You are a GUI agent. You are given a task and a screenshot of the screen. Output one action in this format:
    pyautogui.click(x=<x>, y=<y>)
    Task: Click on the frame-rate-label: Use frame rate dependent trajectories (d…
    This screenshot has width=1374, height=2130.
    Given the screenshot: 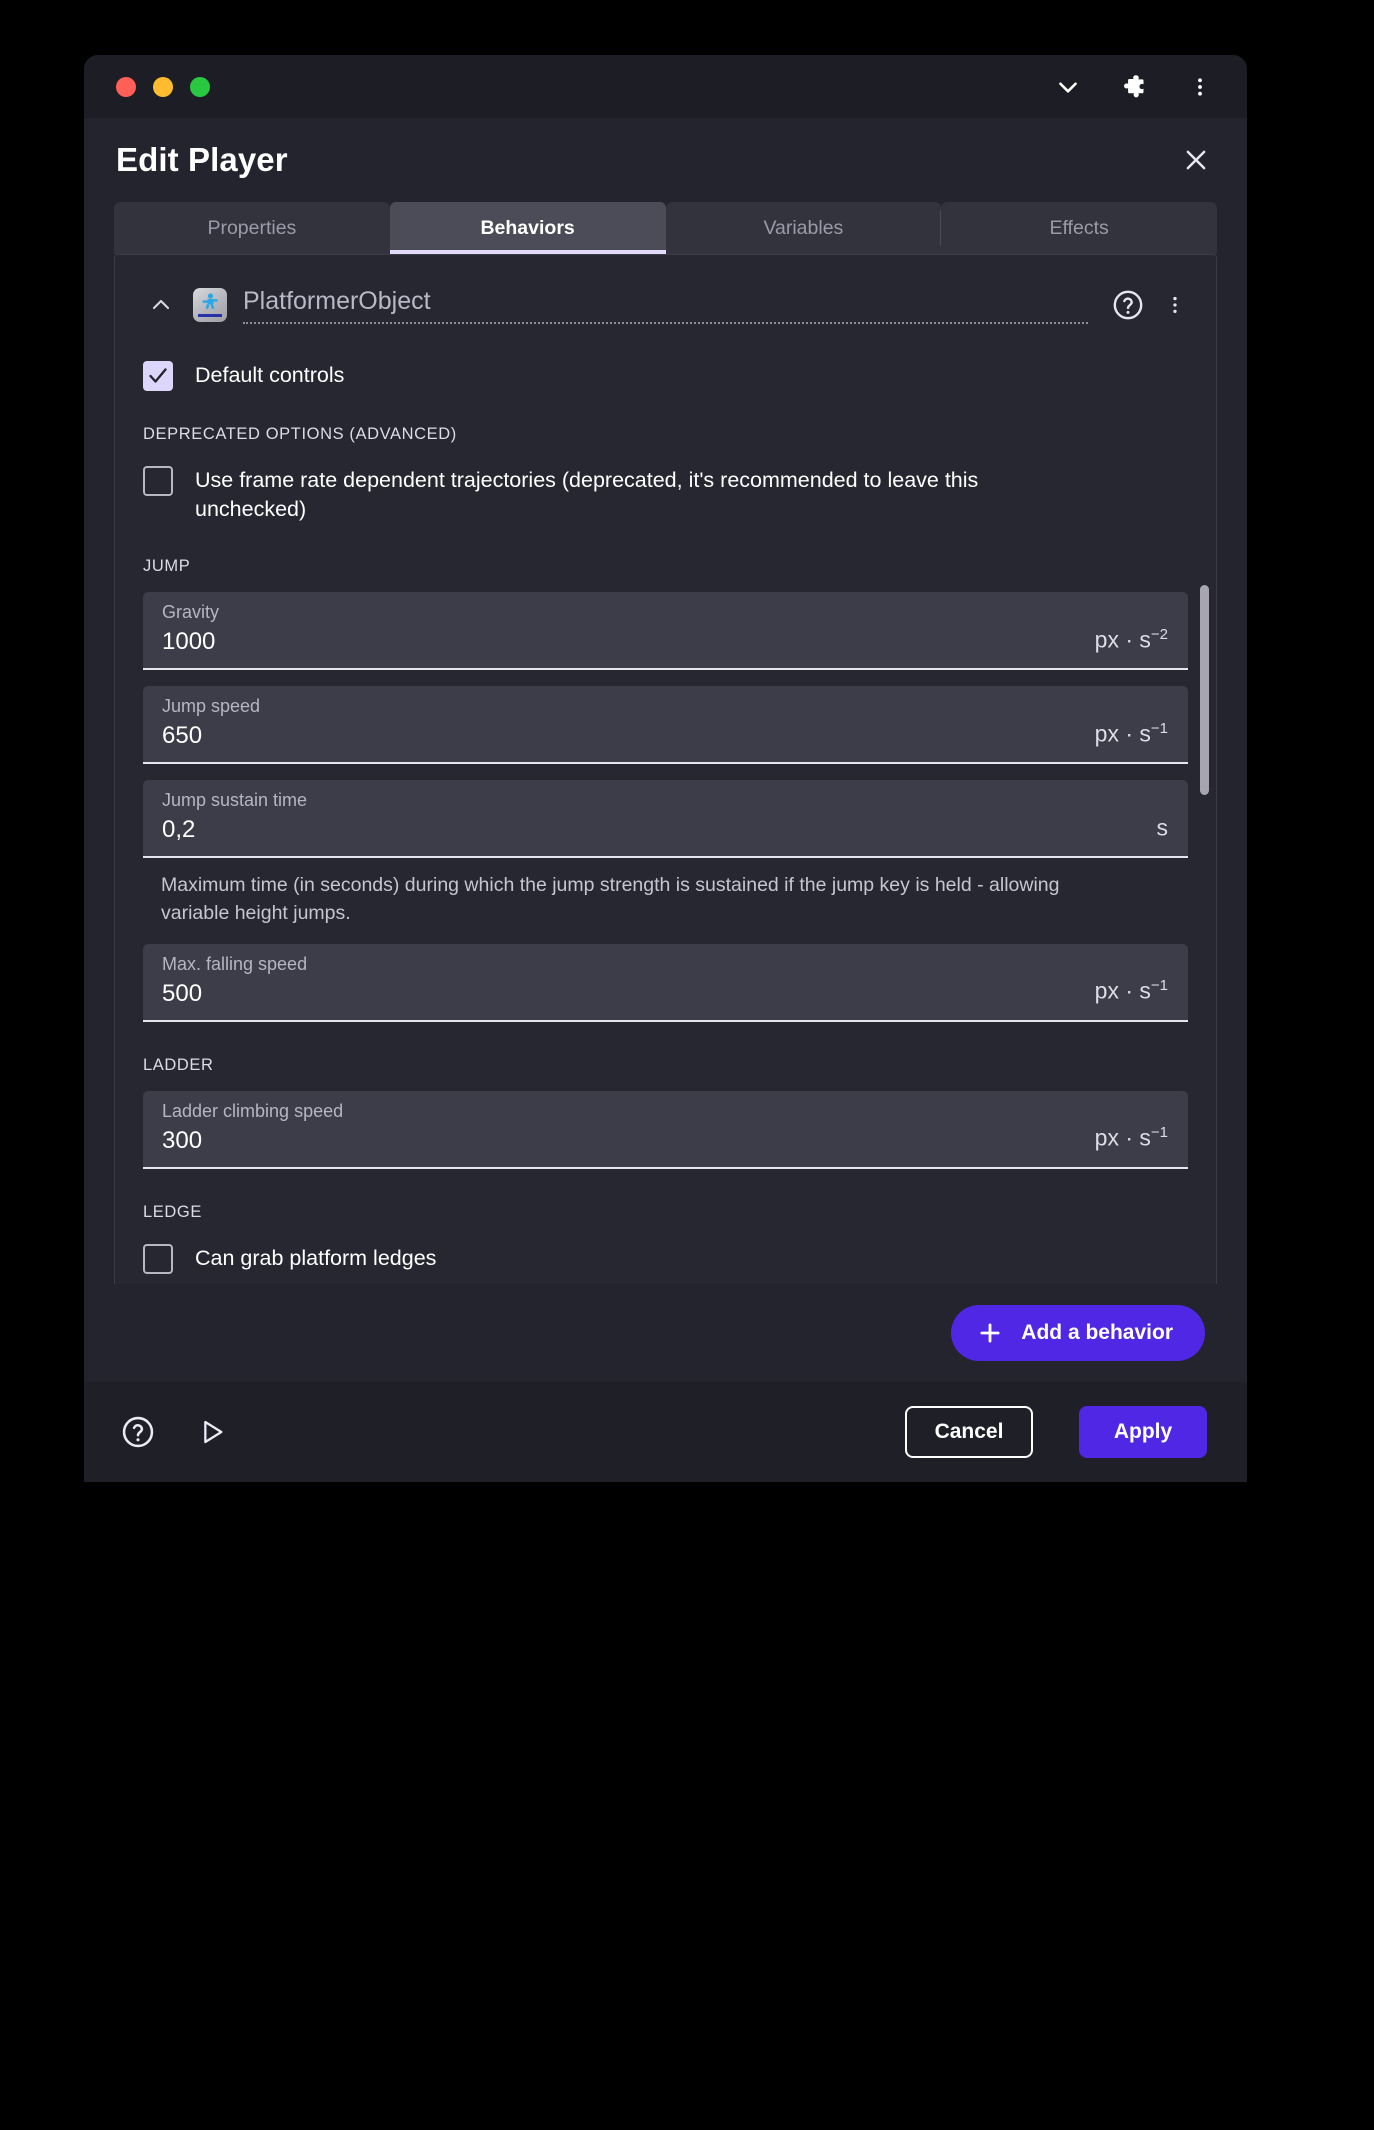 What is the action you would take?
    pyautogui.click(x=587, y=494)
    